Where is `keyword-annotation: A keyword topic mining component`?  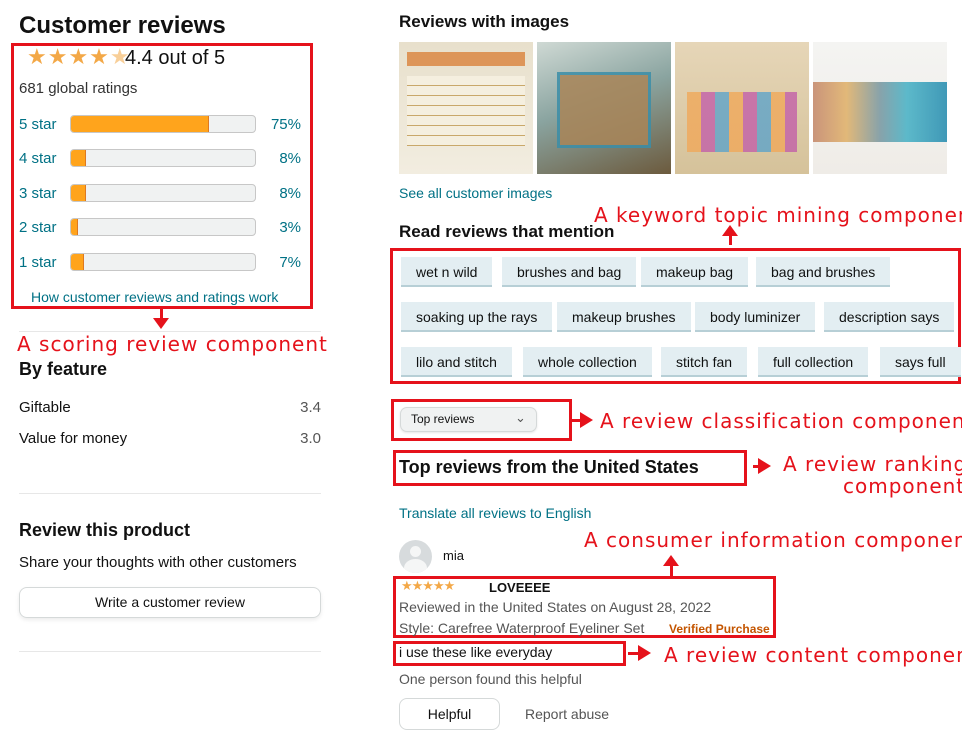
keyword-annotation: A keyword topic mining component is located at coordinates (778, 215).